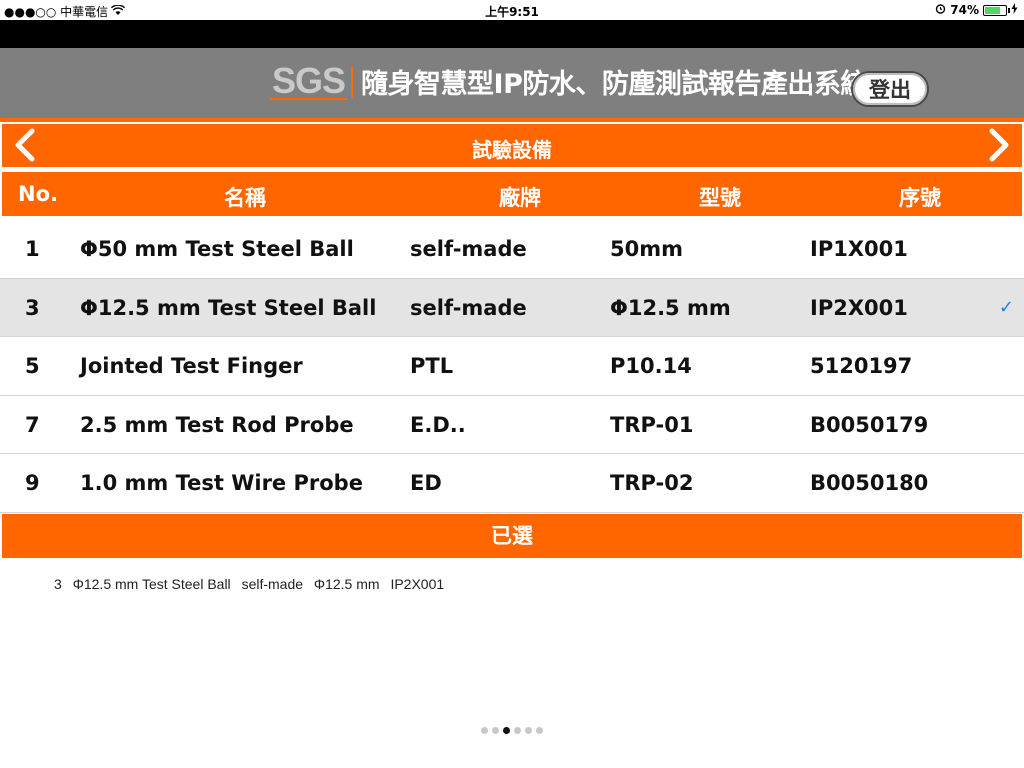  I want to click on table-header: No. 名稱 廠牌 型號 序號, so click(512, 194).